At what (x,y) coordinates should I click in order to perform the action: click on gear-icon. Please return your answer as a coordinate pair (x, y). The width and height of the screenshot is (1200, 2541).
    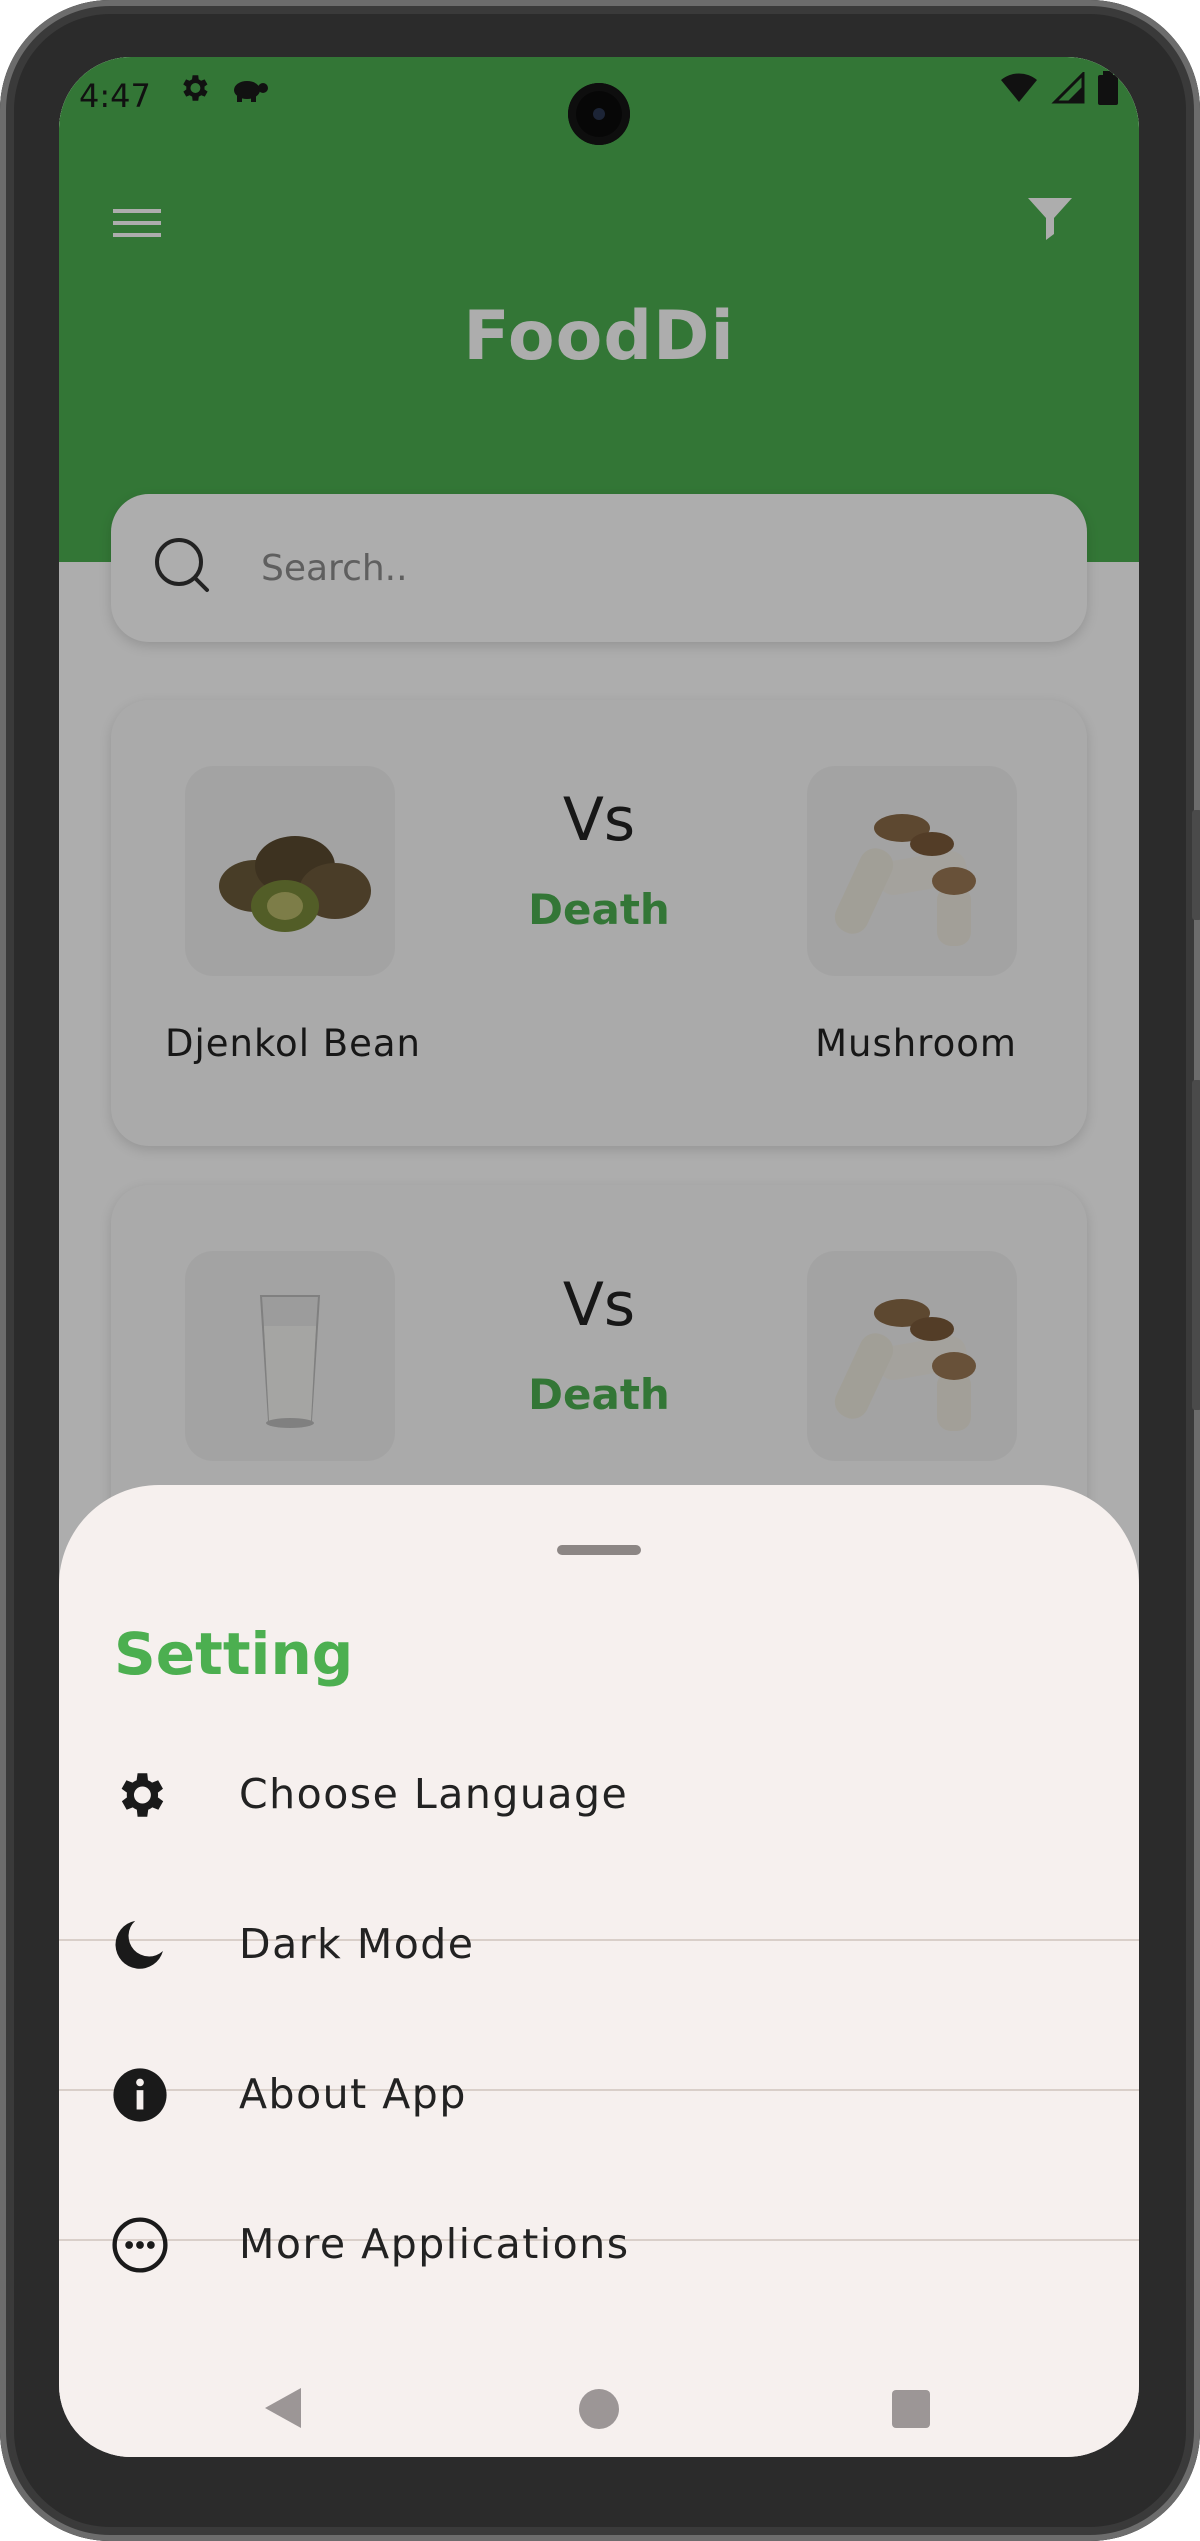
    Looking at the image, I should click on (142, 1795).